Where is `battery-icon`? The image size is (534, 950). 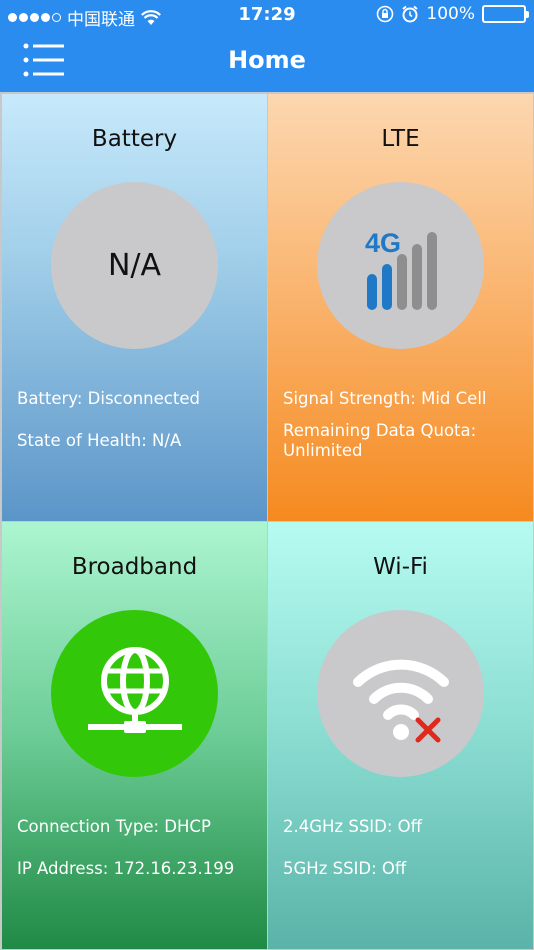 battery-icon is located at coordinates (505, 14).